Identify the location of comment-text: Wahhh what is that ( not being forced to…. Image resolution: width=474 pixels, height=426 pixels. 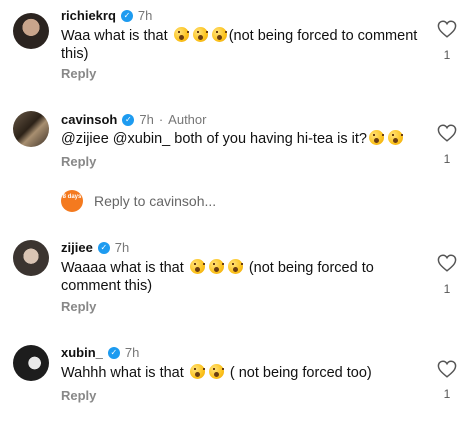
(241, 373).